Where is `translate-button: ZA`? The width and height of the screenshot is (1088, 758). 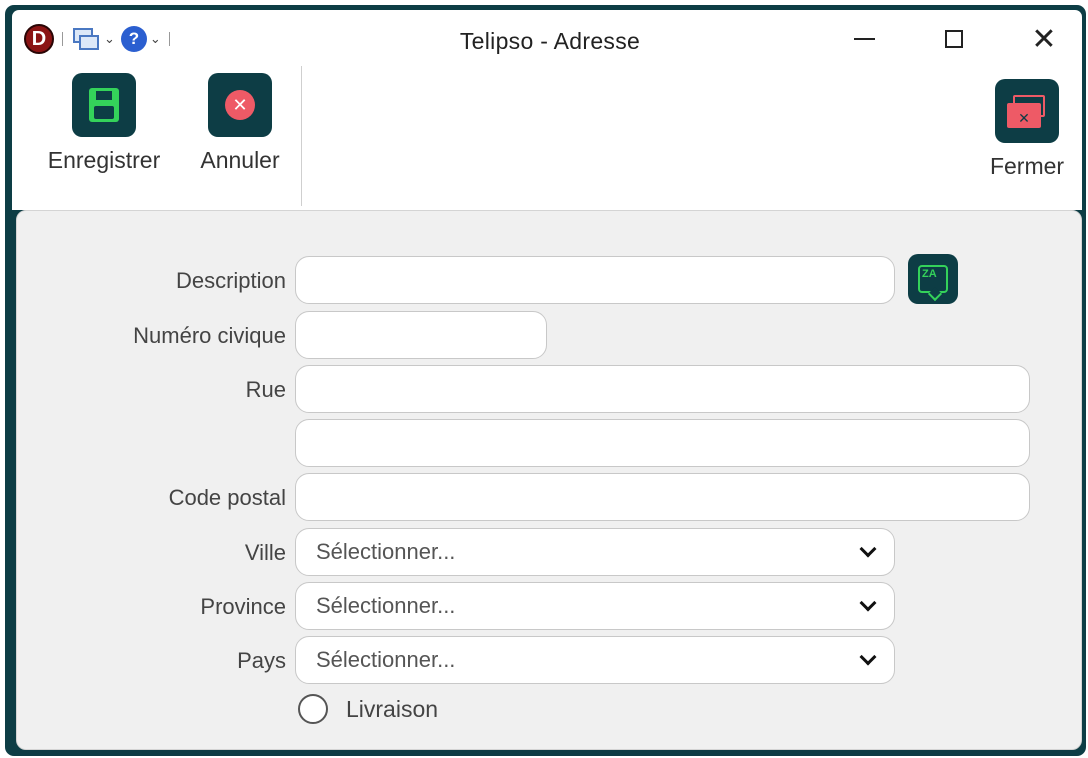 translate-button: ZA is located at coordinates (933, 279).